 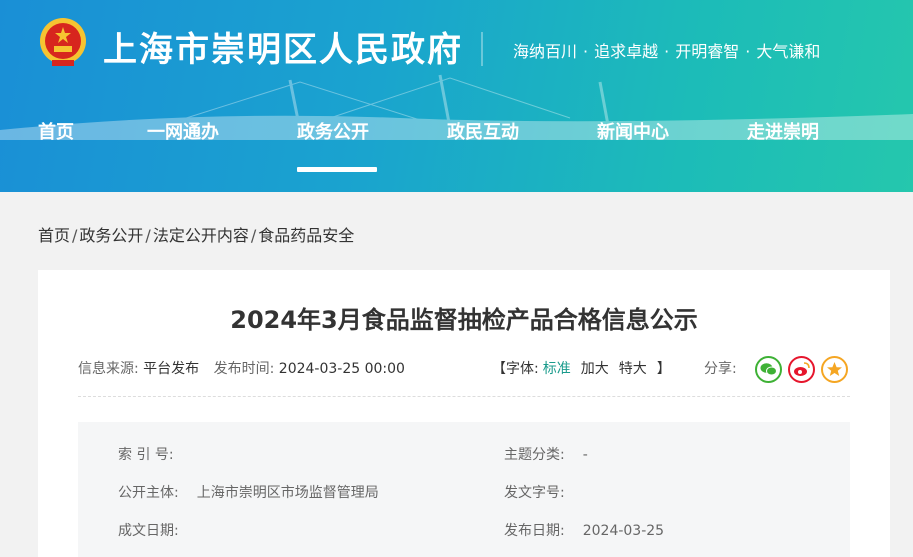 What do you see at coordinates (148, 493) in the screenshot?
I see `publisher-label: 公开主体:` at bounding box center [148, 493].